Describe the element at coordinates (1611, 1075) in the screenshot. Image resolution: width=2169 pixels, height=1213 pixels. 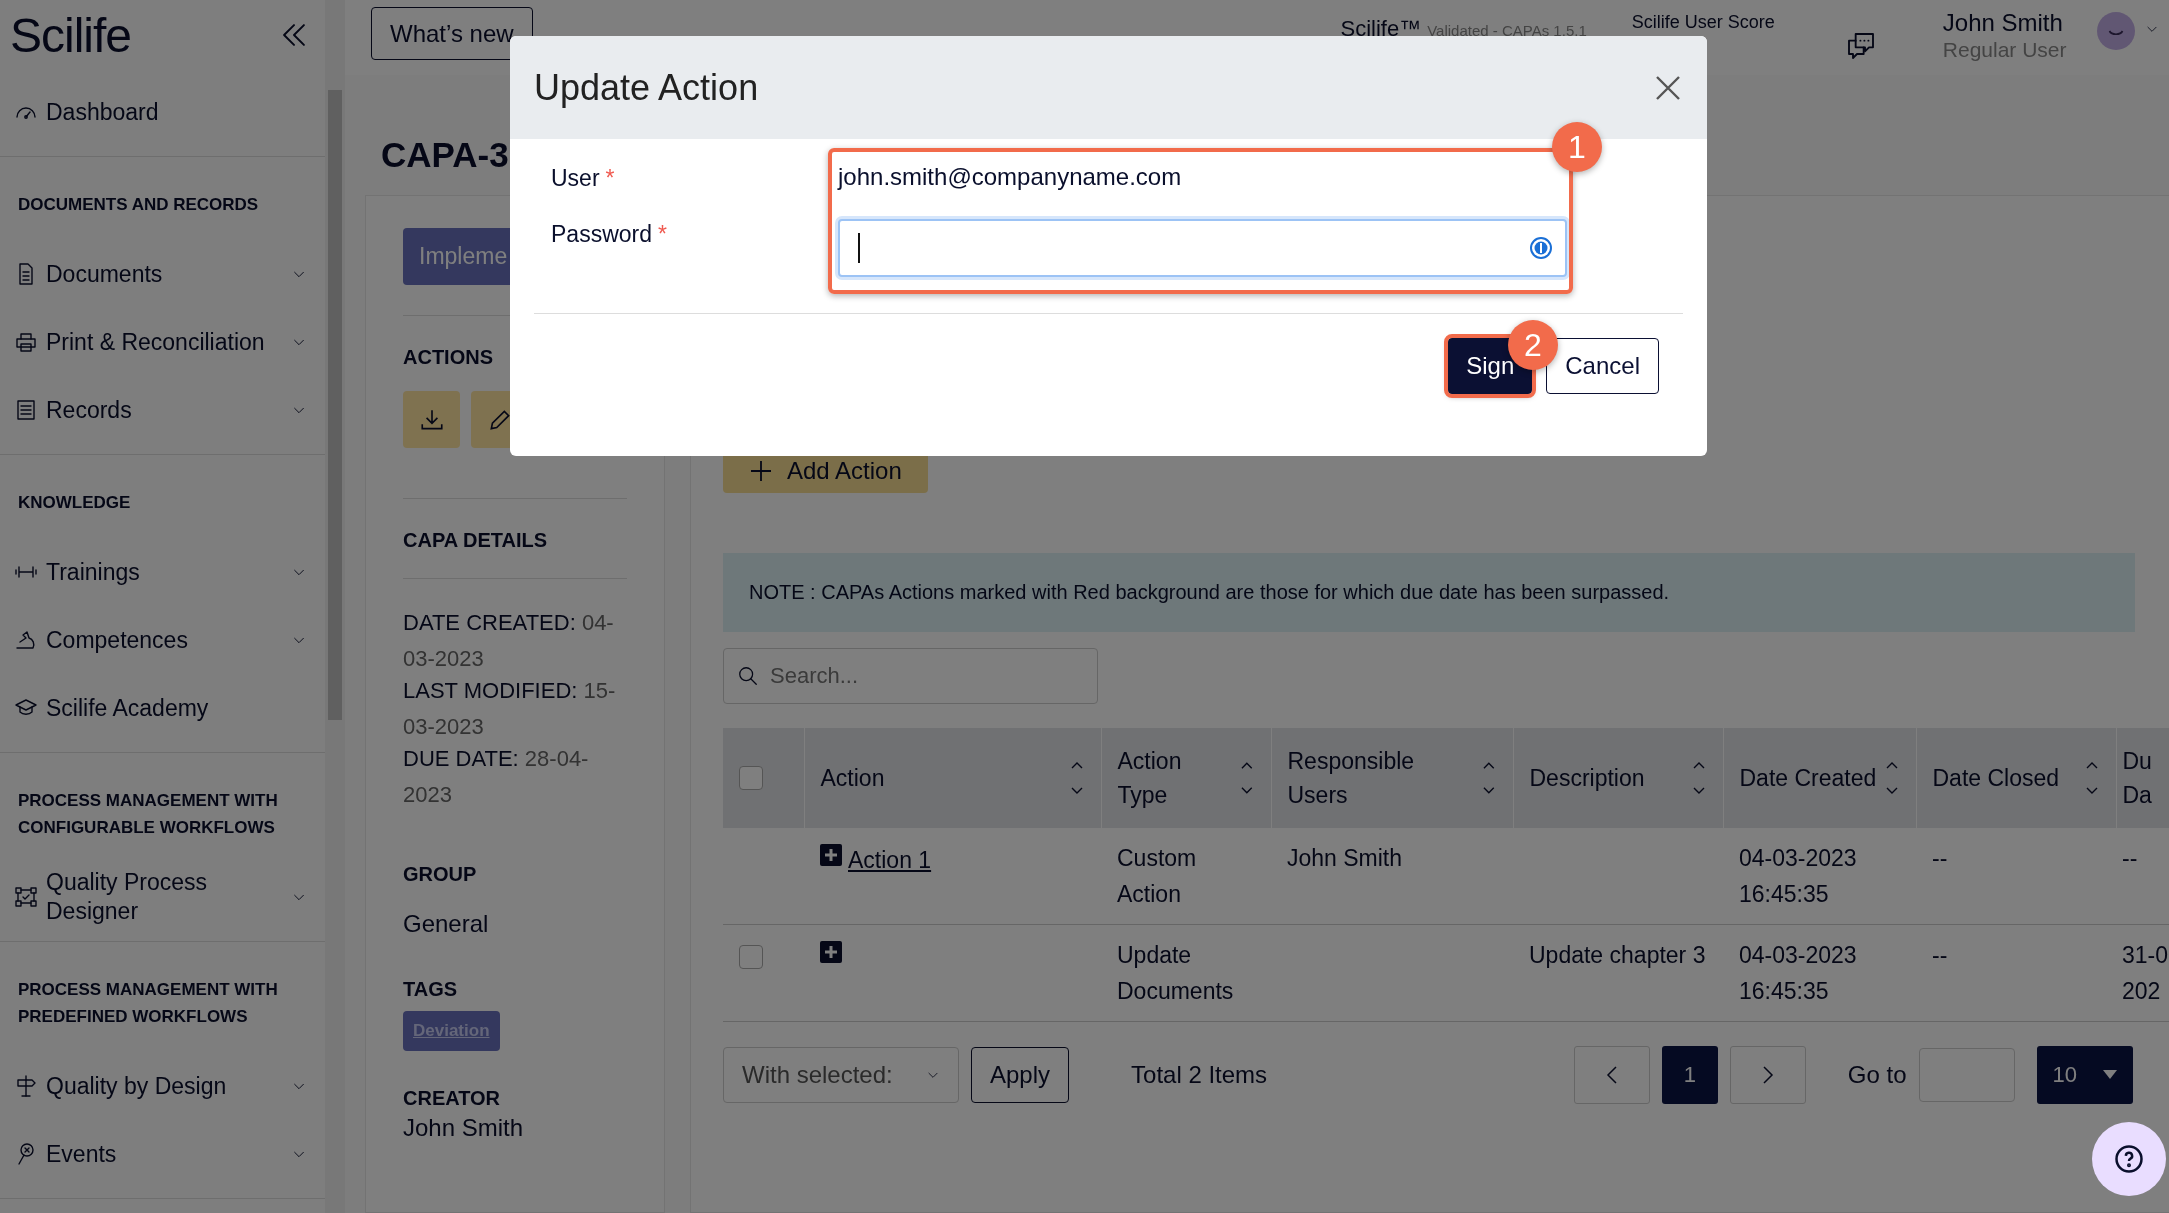
I see `chevron-left-icon` at that location.